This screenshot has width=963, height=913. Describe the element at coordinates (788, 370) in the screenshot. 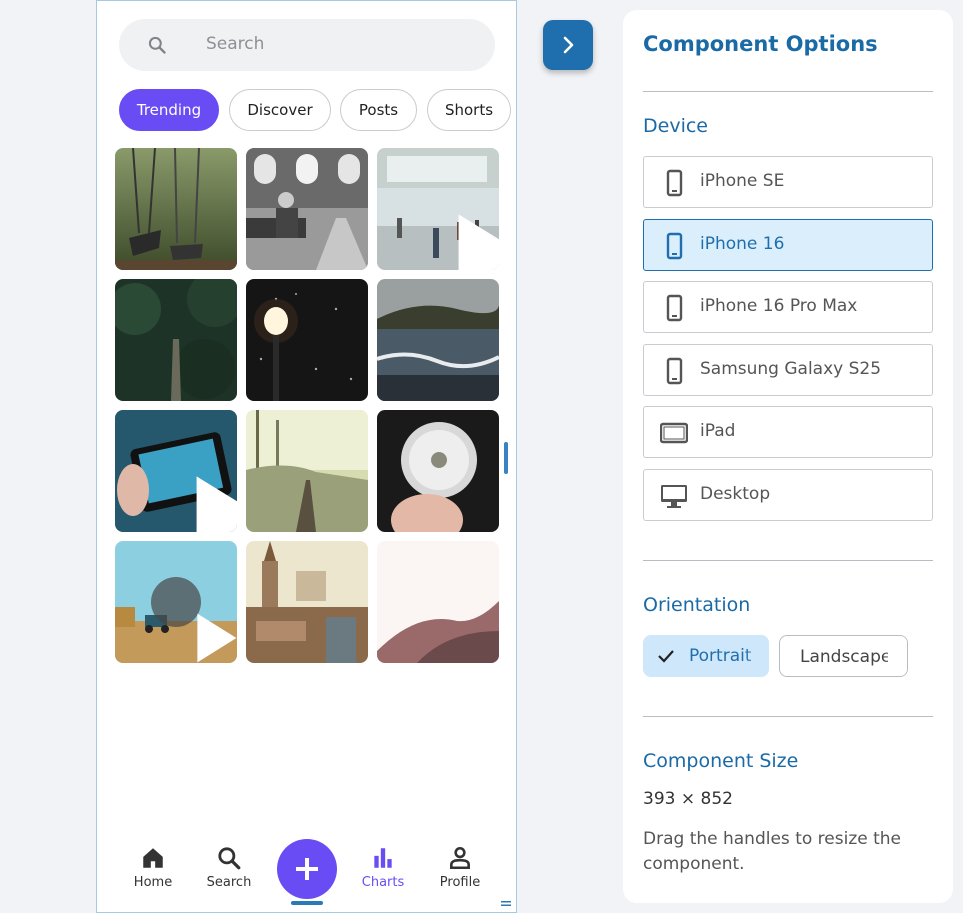

I see `device-option-samsung-galaxy-s25: Samsung Galaxy S25` at that location.